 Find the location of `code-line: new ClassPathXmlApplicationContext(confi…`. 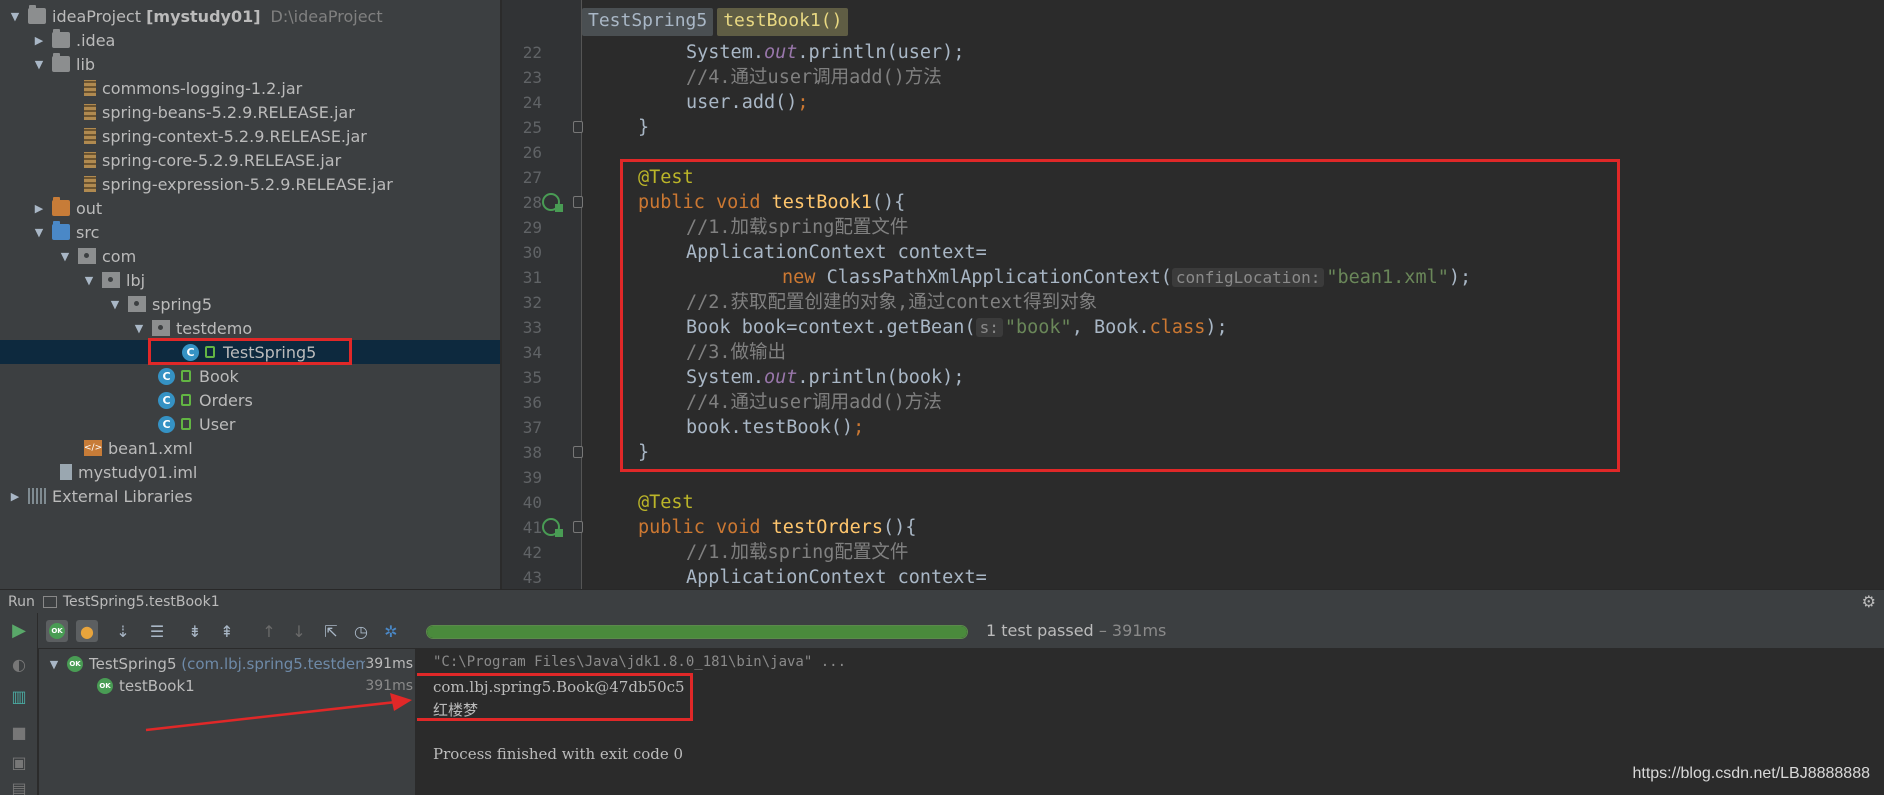

code-line: new ClassPathXmlApplicationContext(confi… is located at coordinates (1127, 277).